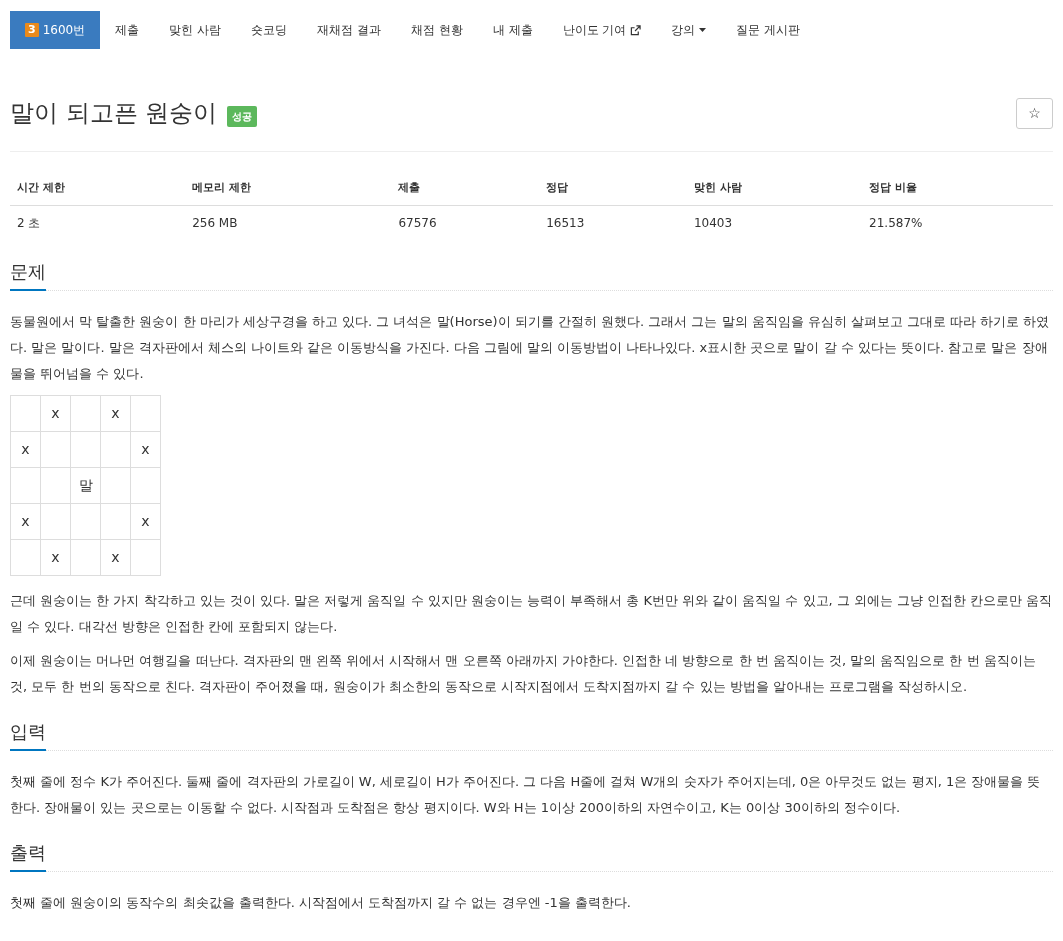 The width and height of the screenshot is (1063, 941). What do you see at coordinates (713, 222) in the screenshot?
I see `table-cell: 10403` at bounding box center [713, 222].